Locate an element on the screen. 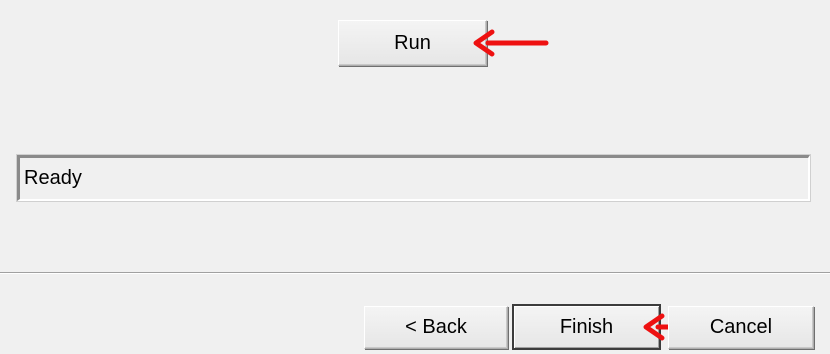 The width and height of the screenshot is (830, 354). run-button: Run is located at coordinates (412, 43).